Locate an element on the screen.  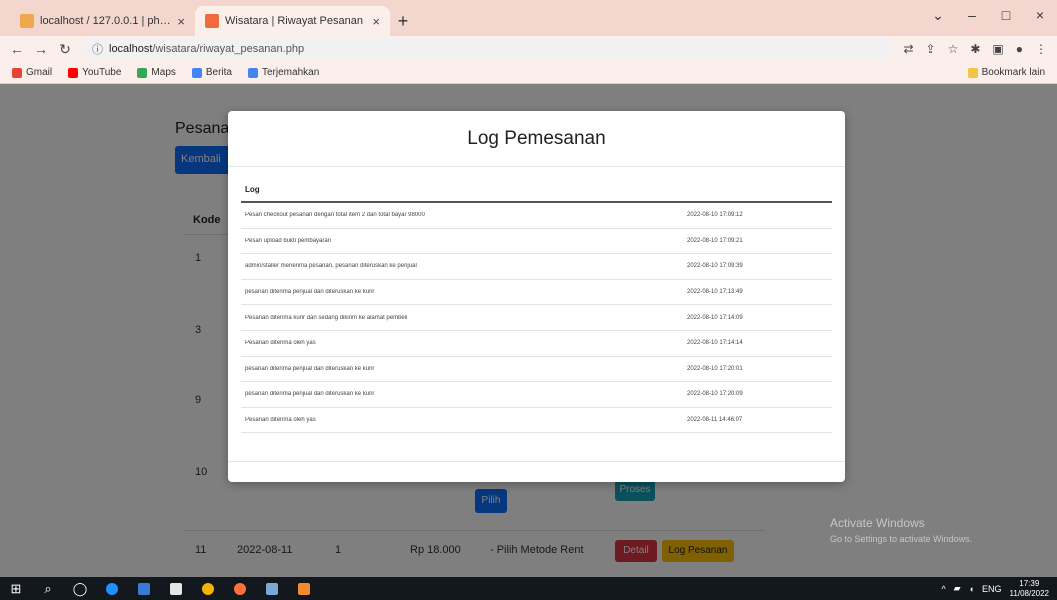
start-icon: ⊞ is located at coordinates (16, 588).